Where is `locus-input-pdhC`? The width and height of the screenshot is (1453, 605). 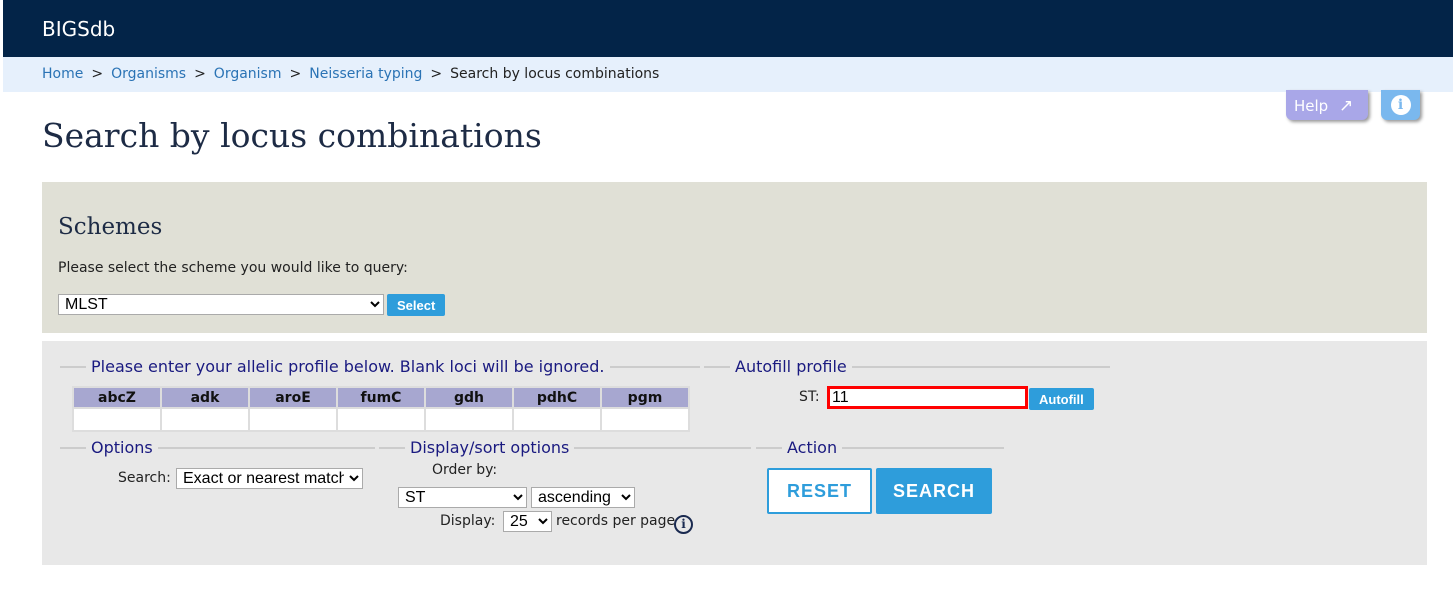 locus-input-pdhC is located at coordinates (557, 420).